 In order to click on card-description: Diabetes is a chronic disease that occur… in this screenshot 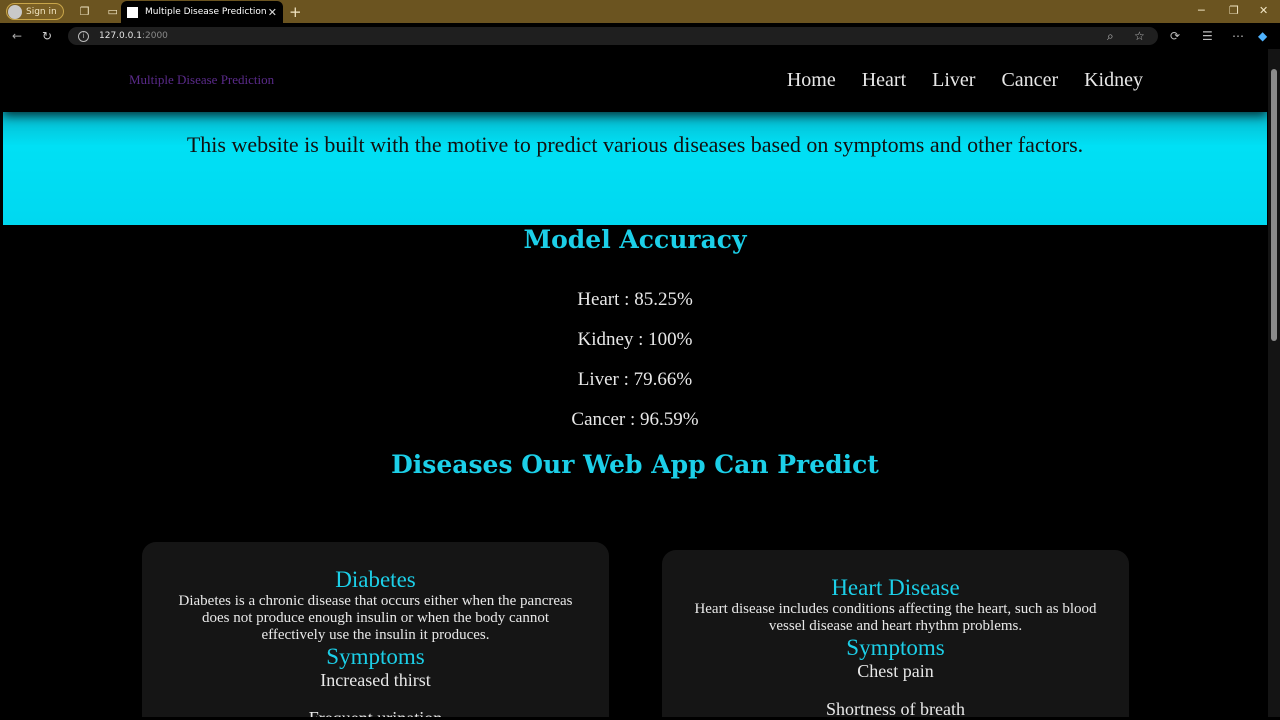, I will do `click(375, 618)`.